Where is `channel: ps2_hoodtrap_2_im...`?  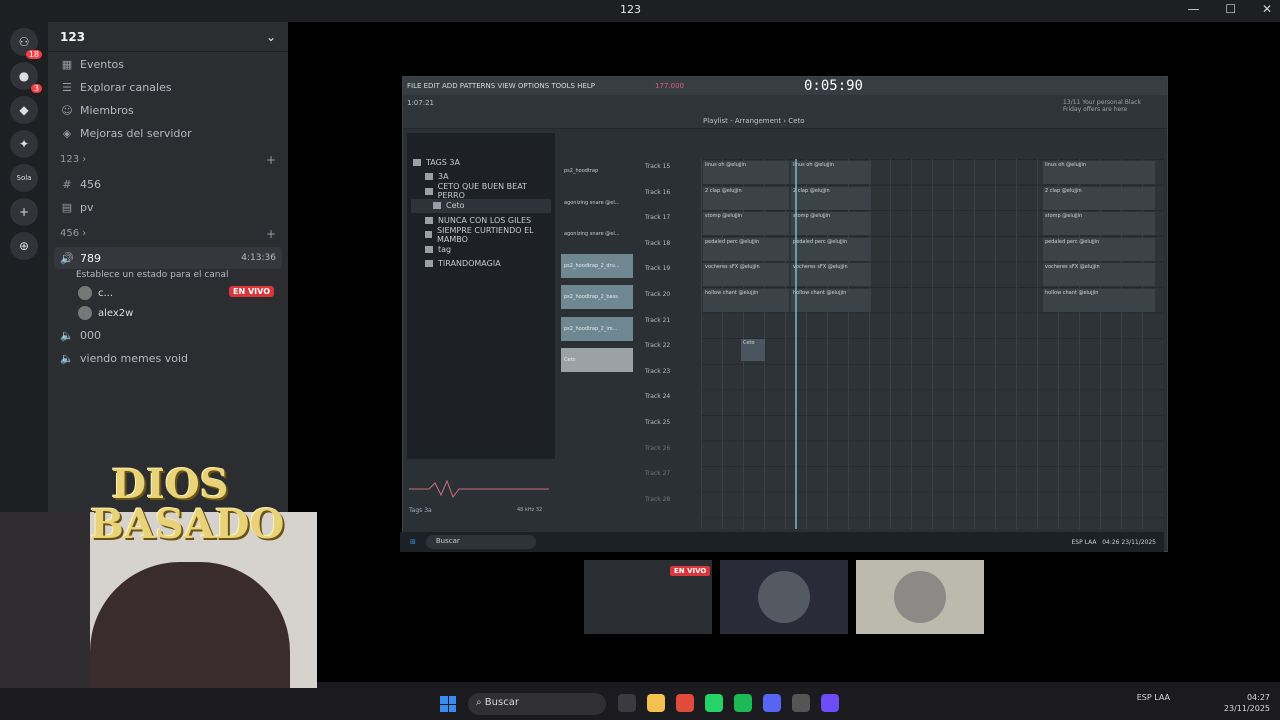 channel: ps2_hoodtrap_2_im... is located at coordinates (597, 328).